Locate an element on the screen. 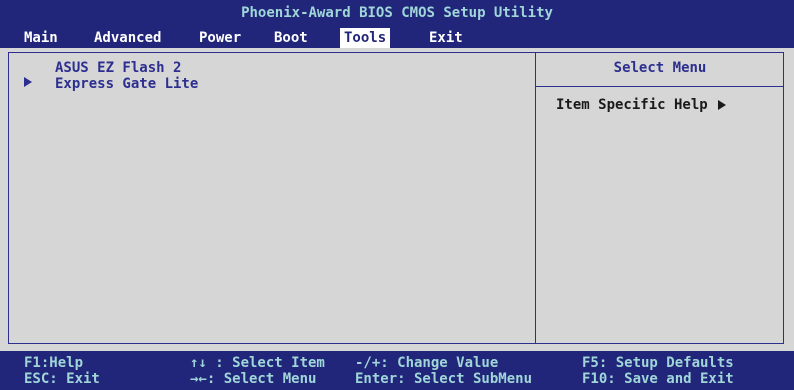 The height and width of the screenshot is (390, 794). key-select-menu: →←: Select Menu is located at coordinates (253, 379).